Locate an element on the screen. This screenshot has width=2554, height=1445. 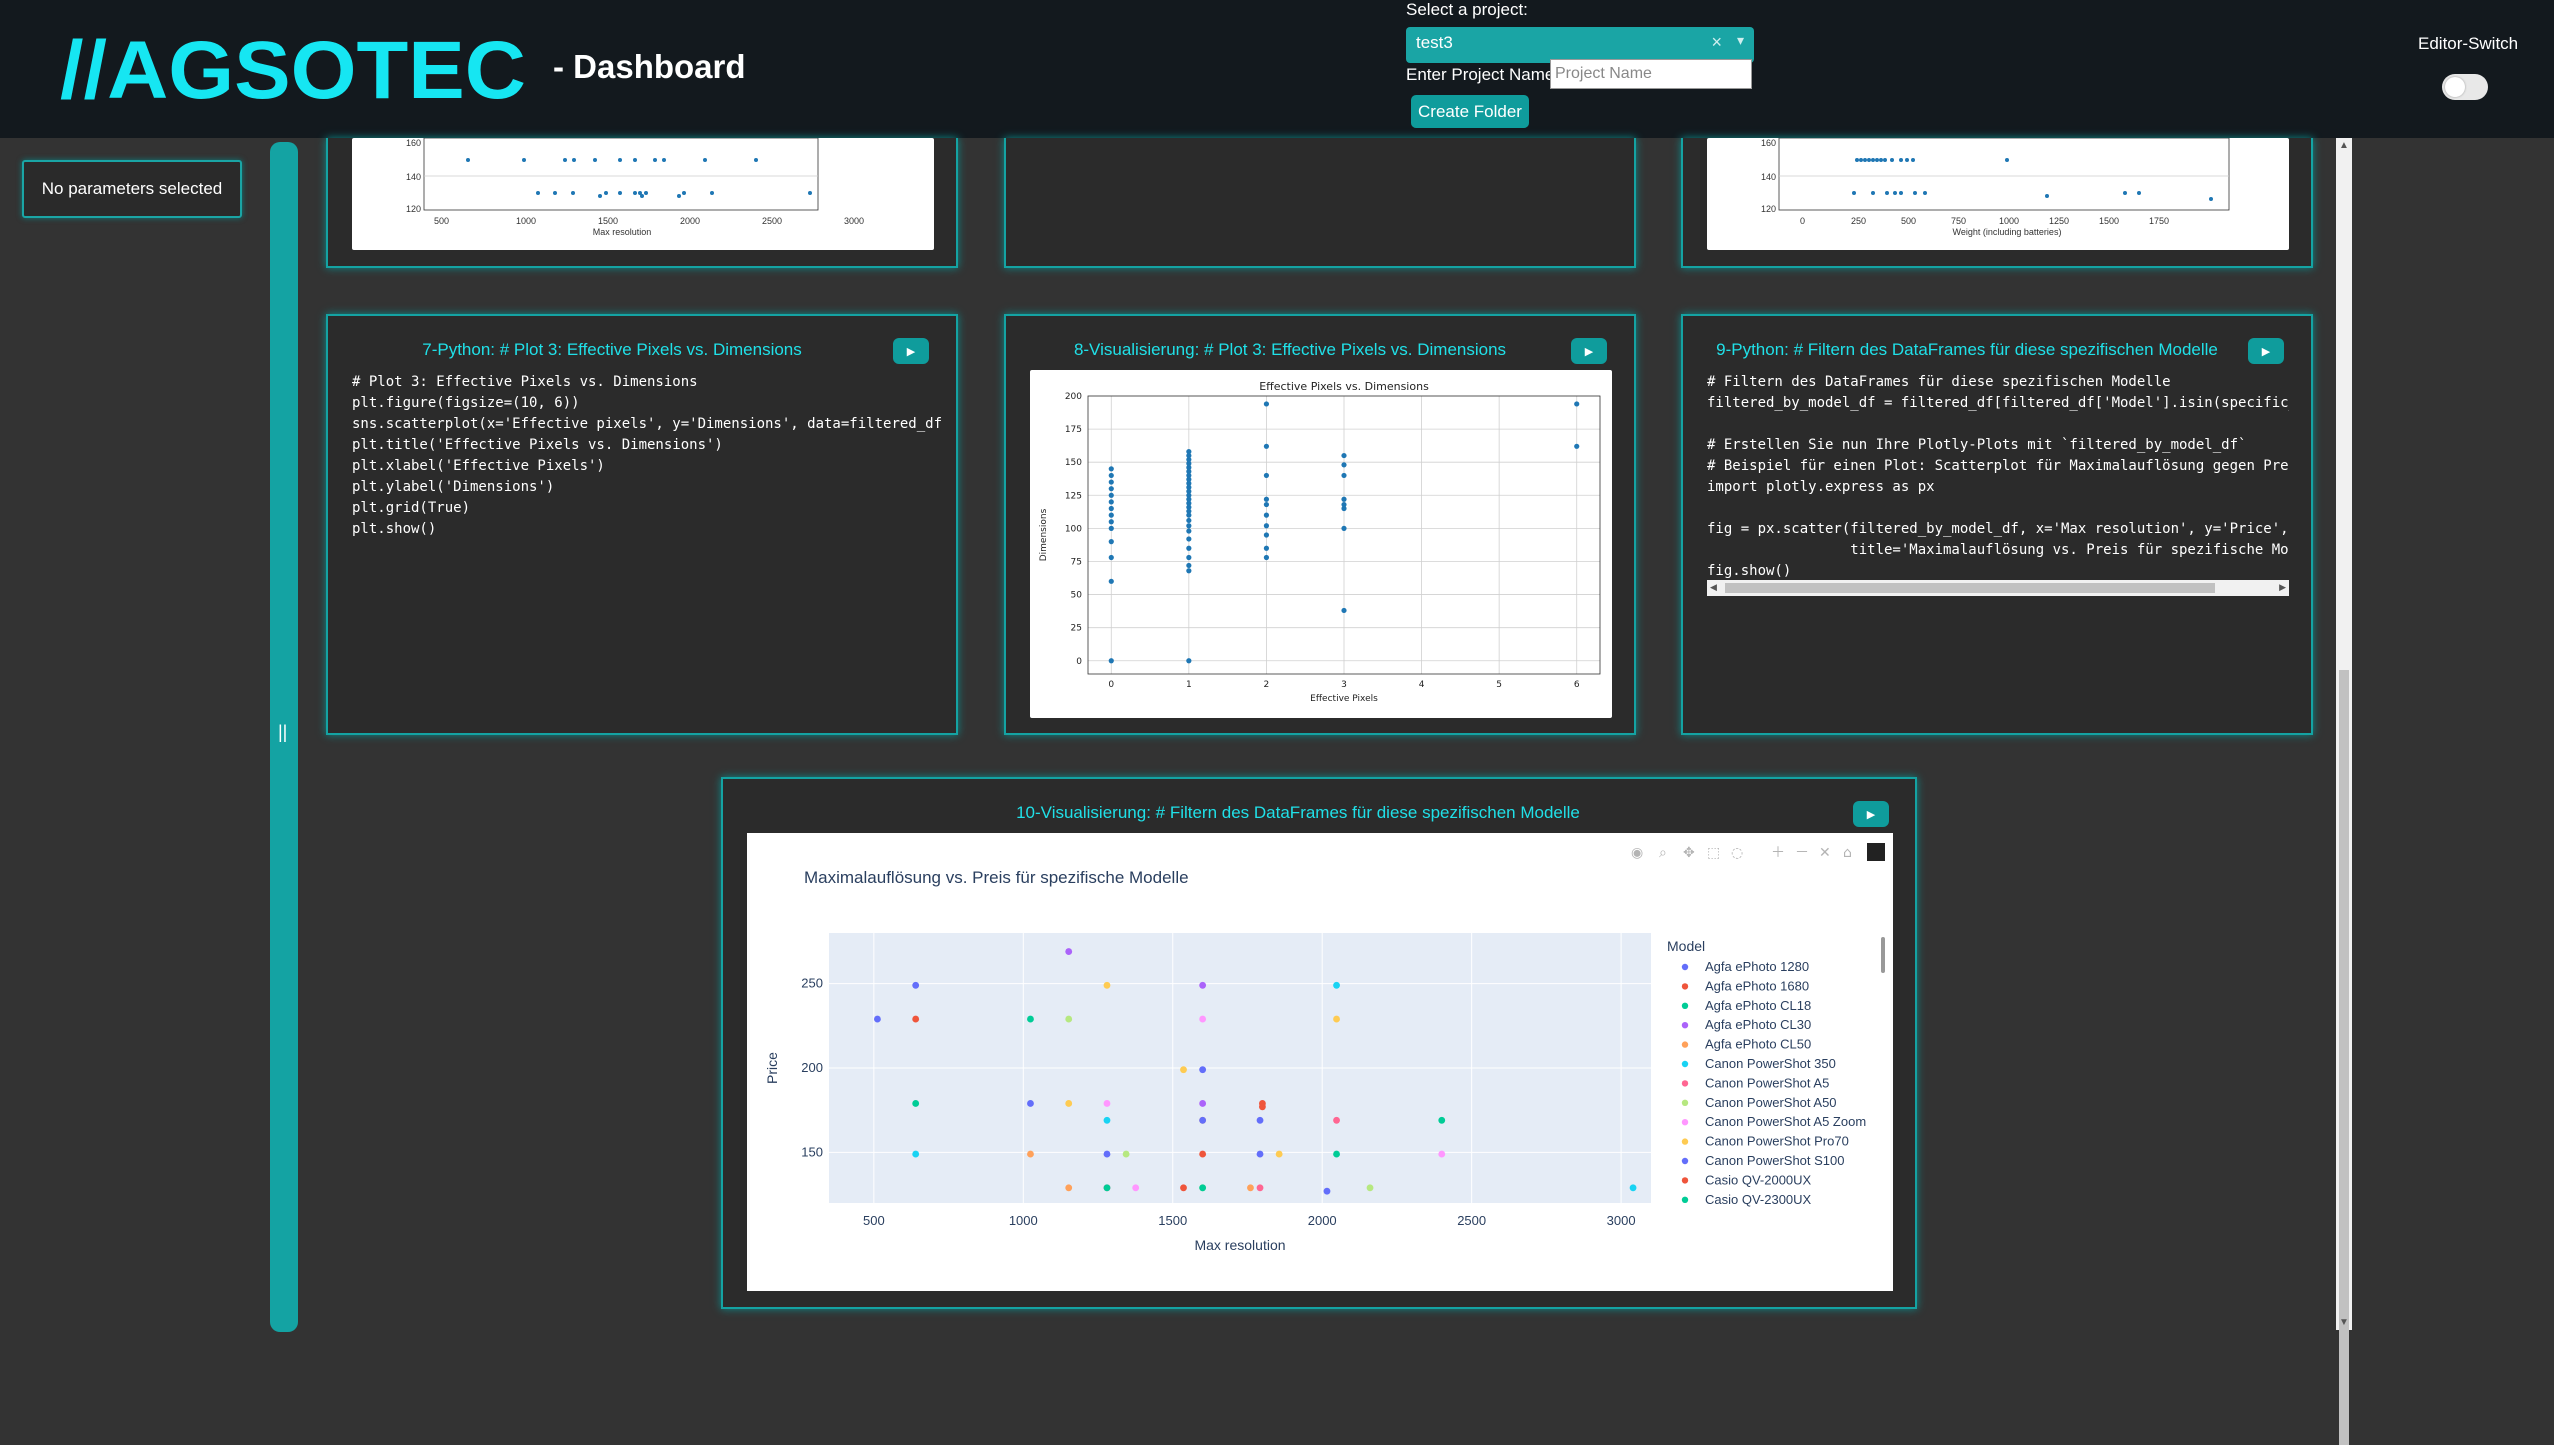
panel-splitter: || is located at coordinates (284, 737).